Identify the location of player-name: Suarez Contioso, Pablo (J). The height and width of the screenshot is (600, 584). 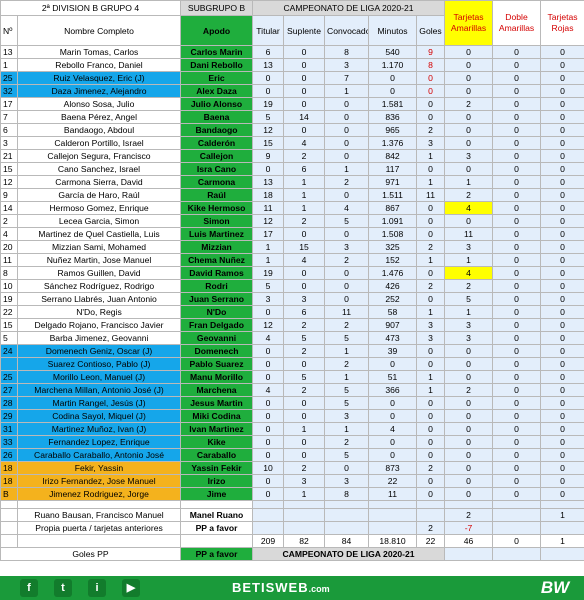
(99, 364).